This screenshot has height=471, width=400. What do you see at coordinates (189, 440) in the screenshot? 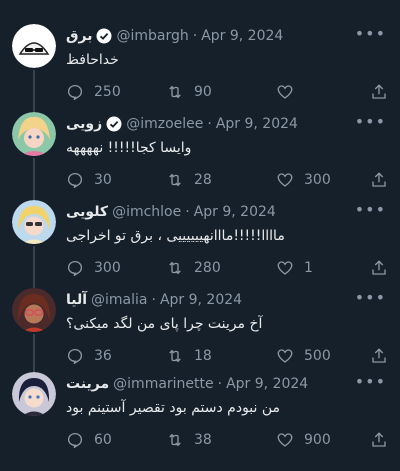
I see `retweet-button: 38` at bounding box center [189, 440].